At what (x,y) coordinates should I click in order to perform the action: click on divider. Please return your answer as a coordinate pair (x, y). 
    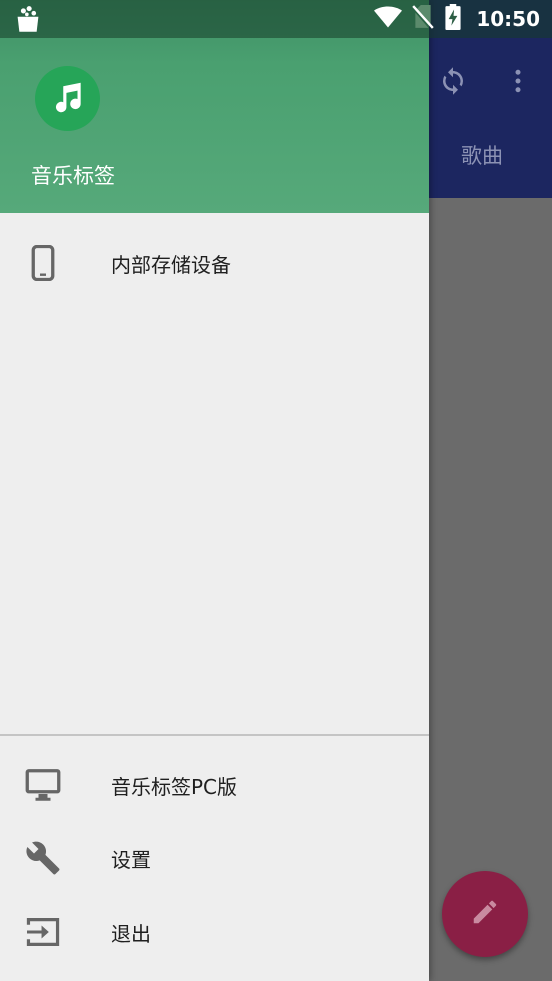
    Looking at the image, I should click on (214, 735).